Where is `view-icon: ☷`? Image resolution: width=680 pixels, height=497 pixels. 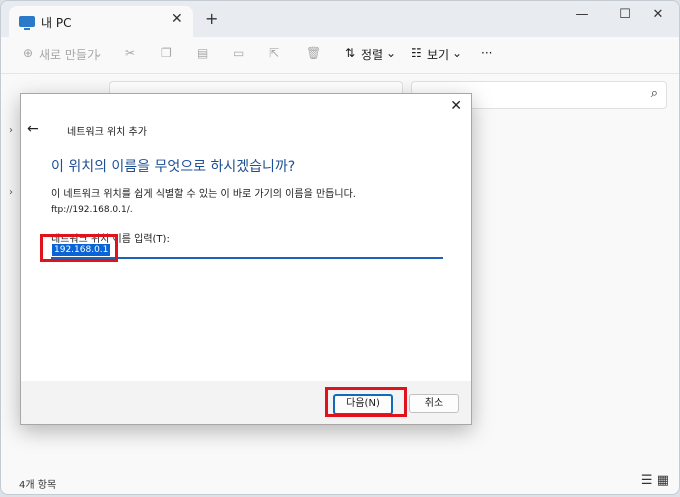 view-icon: ☷ is located at coordinates (416, 53).